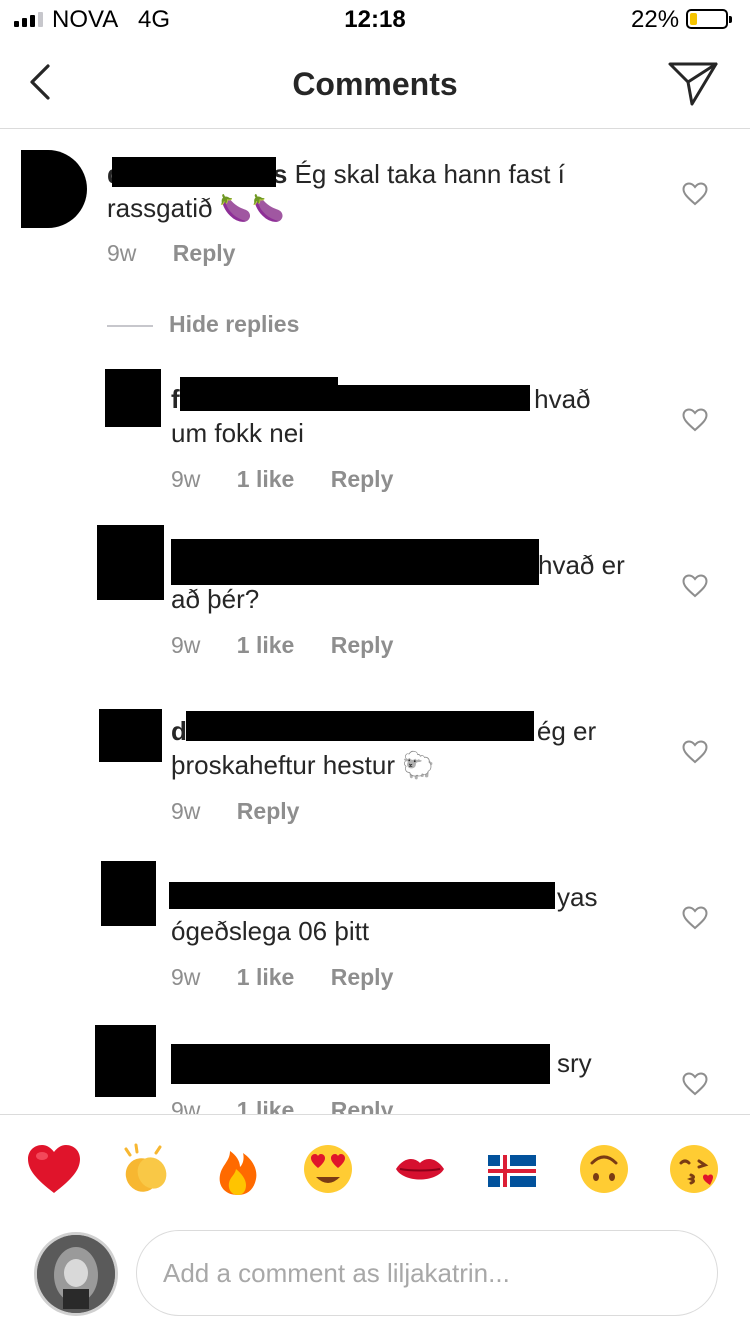 This screenshot has width=750, height=1334. I want to click on comment-composer, so click(375, 1281).